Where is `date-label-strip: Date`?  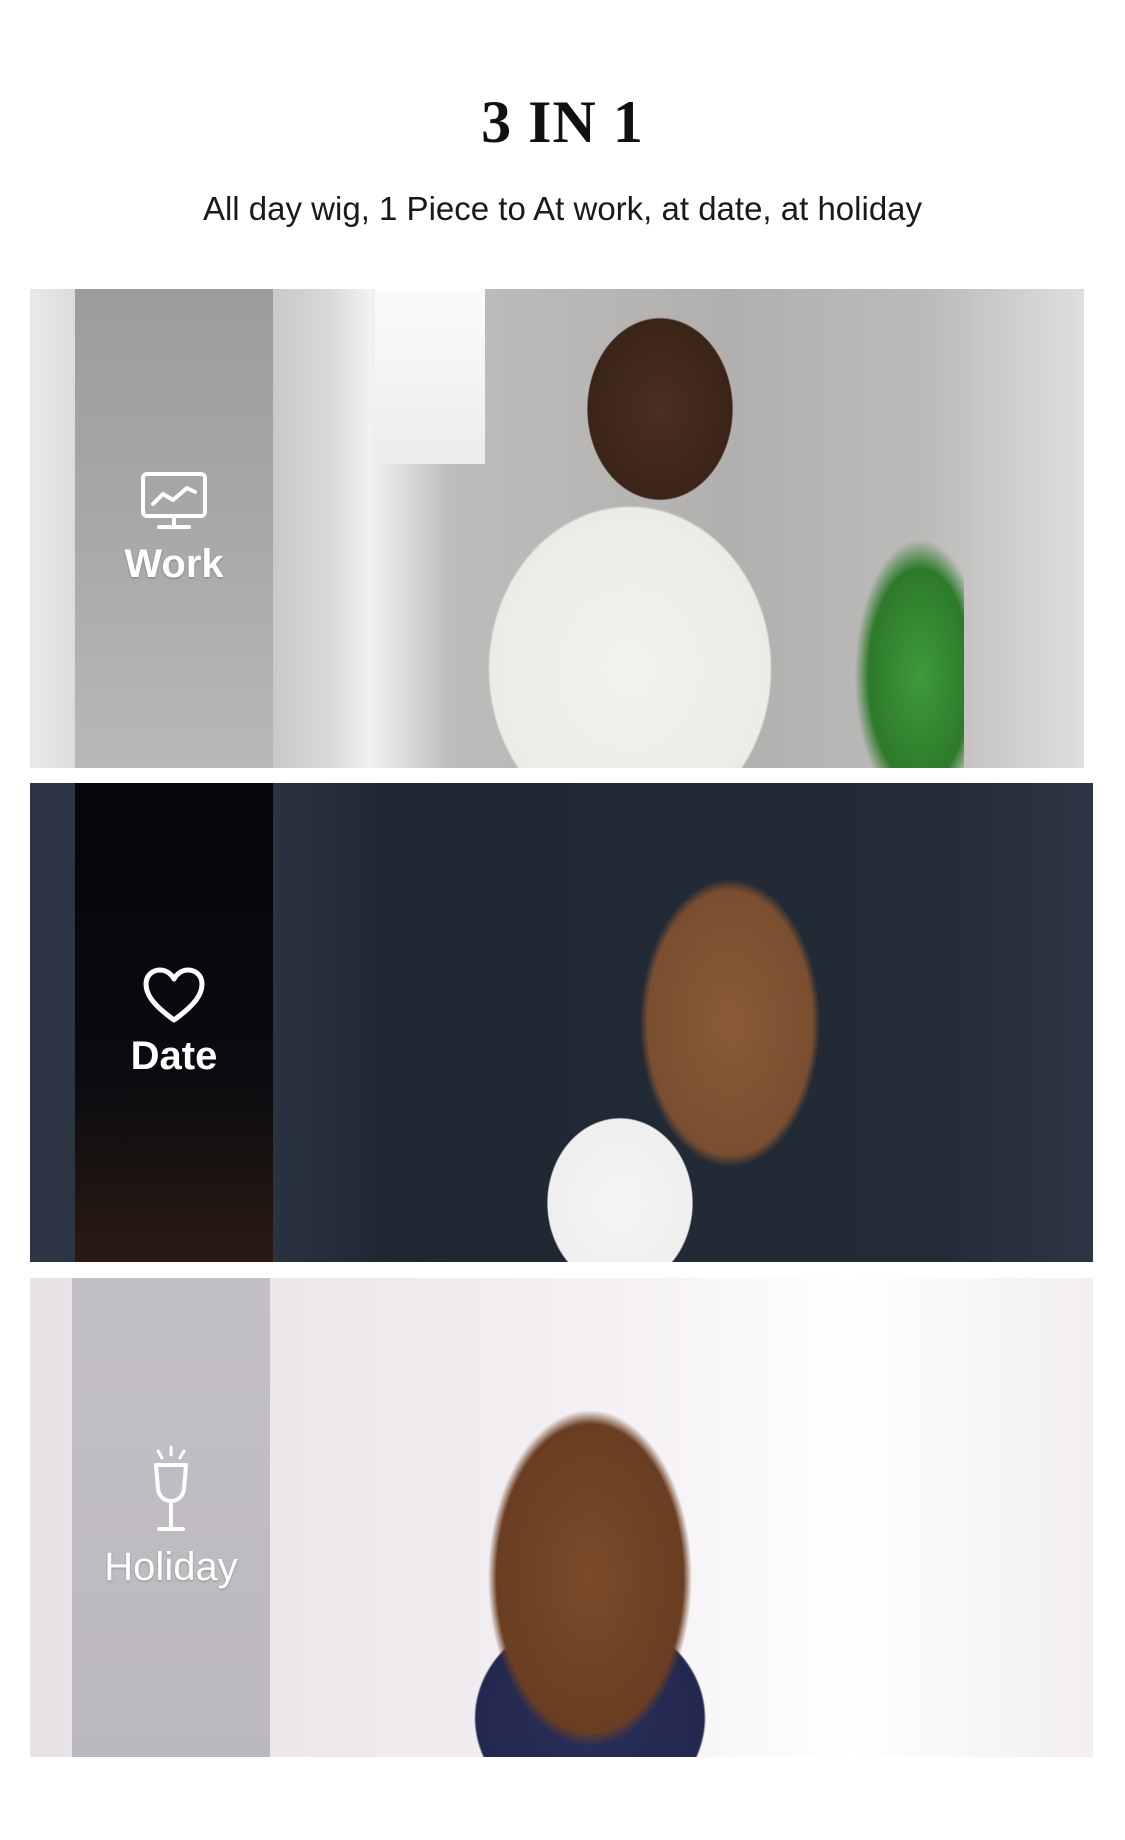
date-label-strip: Date is located at coordinates (174, 1022).